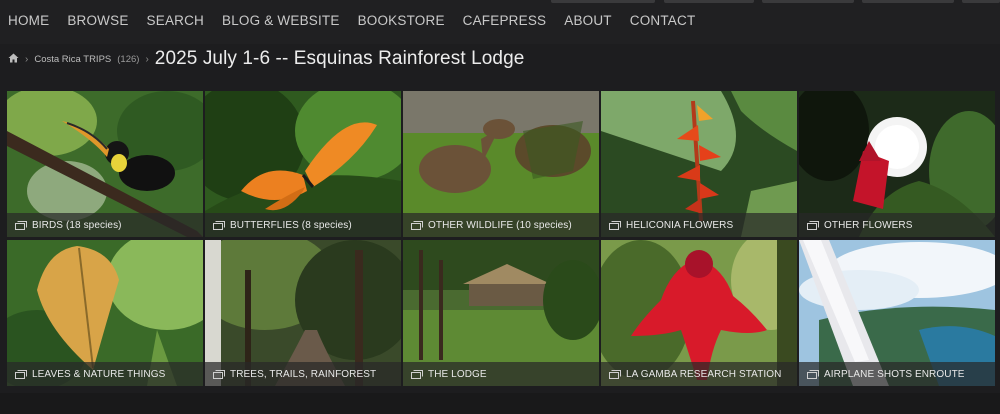 The width and height of the screenshot is (1000, 414). I want to click on nav-cafepress: CAFEPRESS, so click(505, 23).